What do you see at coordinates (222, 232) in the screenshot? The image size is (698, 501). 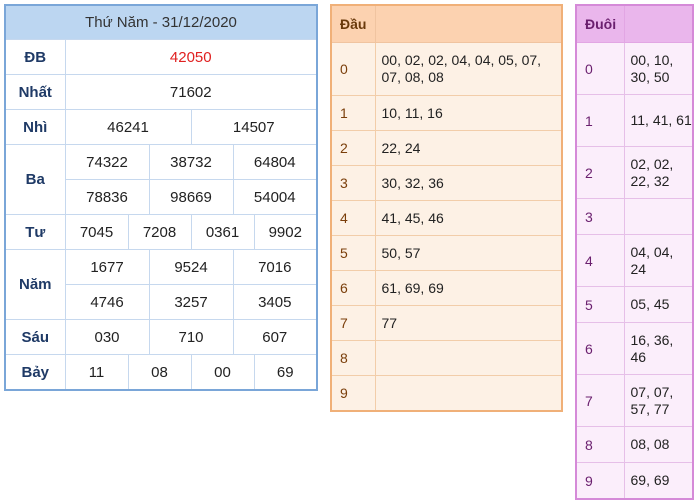 I see `prize-number: 0361` at bounding box center [222, 232].